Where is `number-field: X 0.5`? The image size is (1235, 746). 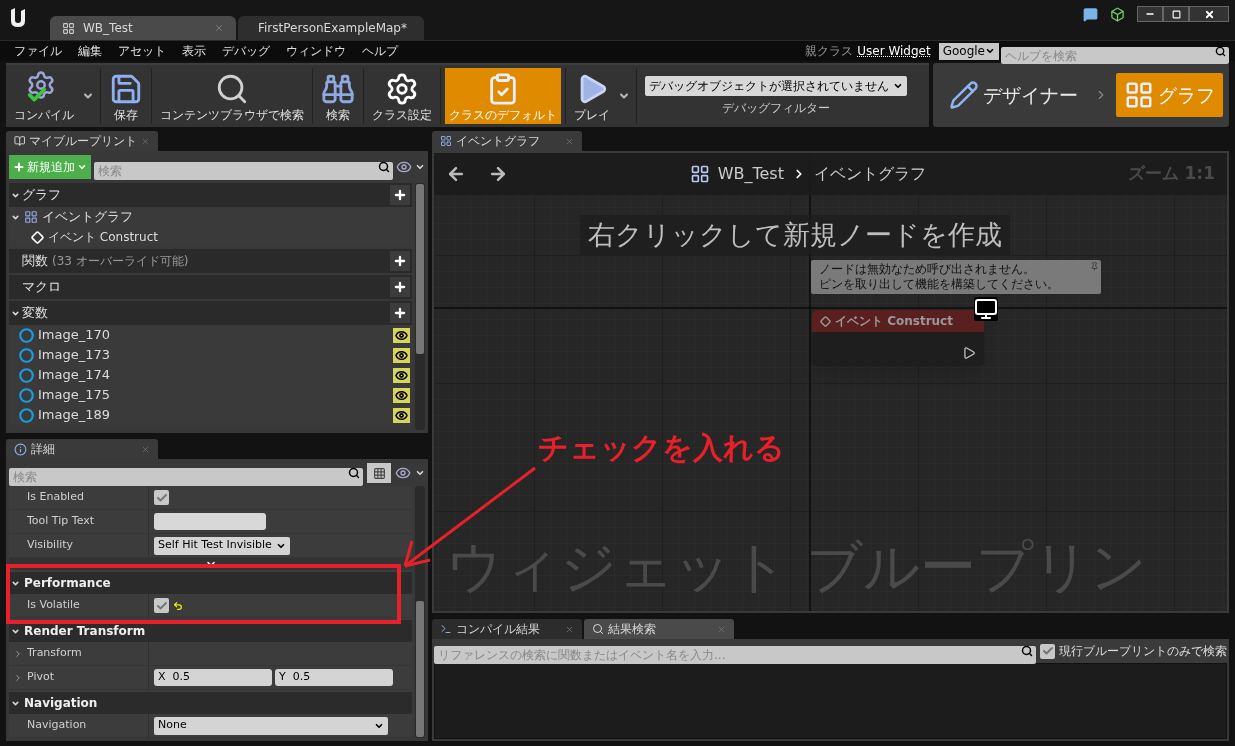
number-field: X 0.5 is located at coordinates (213, 677).